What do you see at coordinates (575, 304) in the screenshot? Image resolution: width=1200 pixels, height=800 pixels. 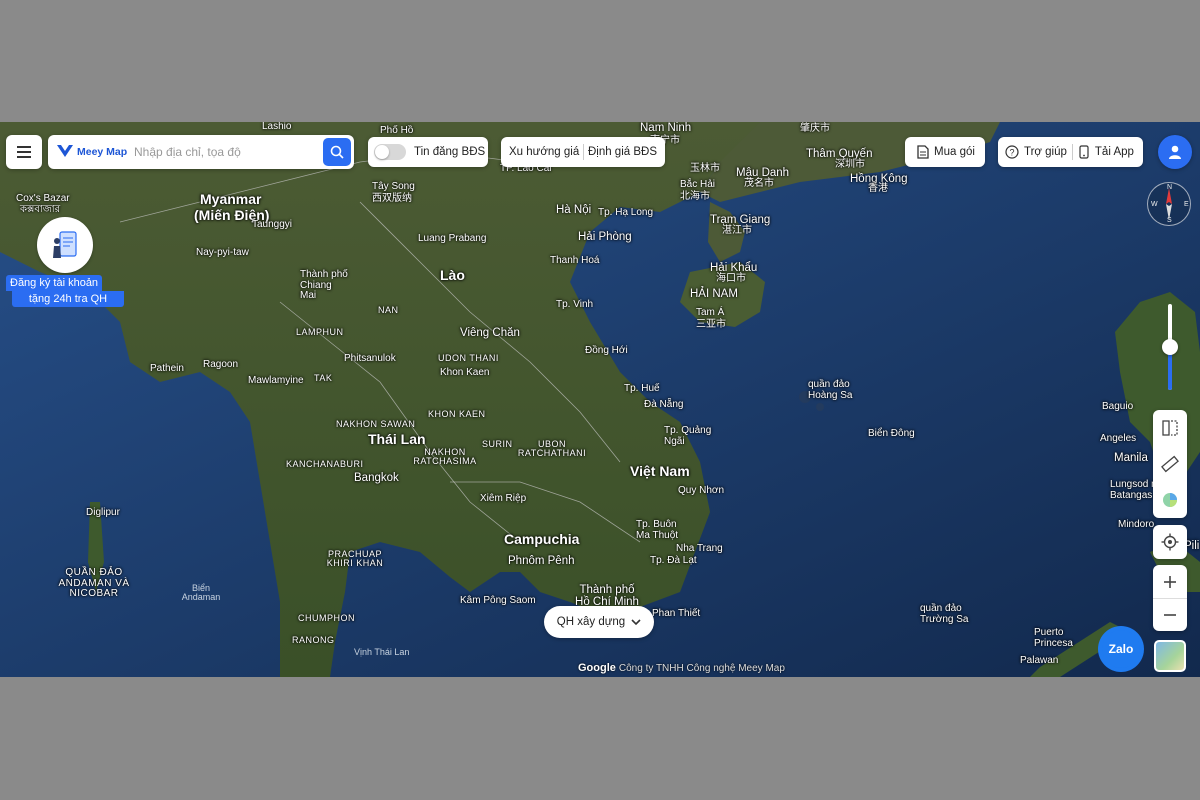 I see `map-label-tp-vinh: Tp. Vinh` at bounding box center [575, 304].